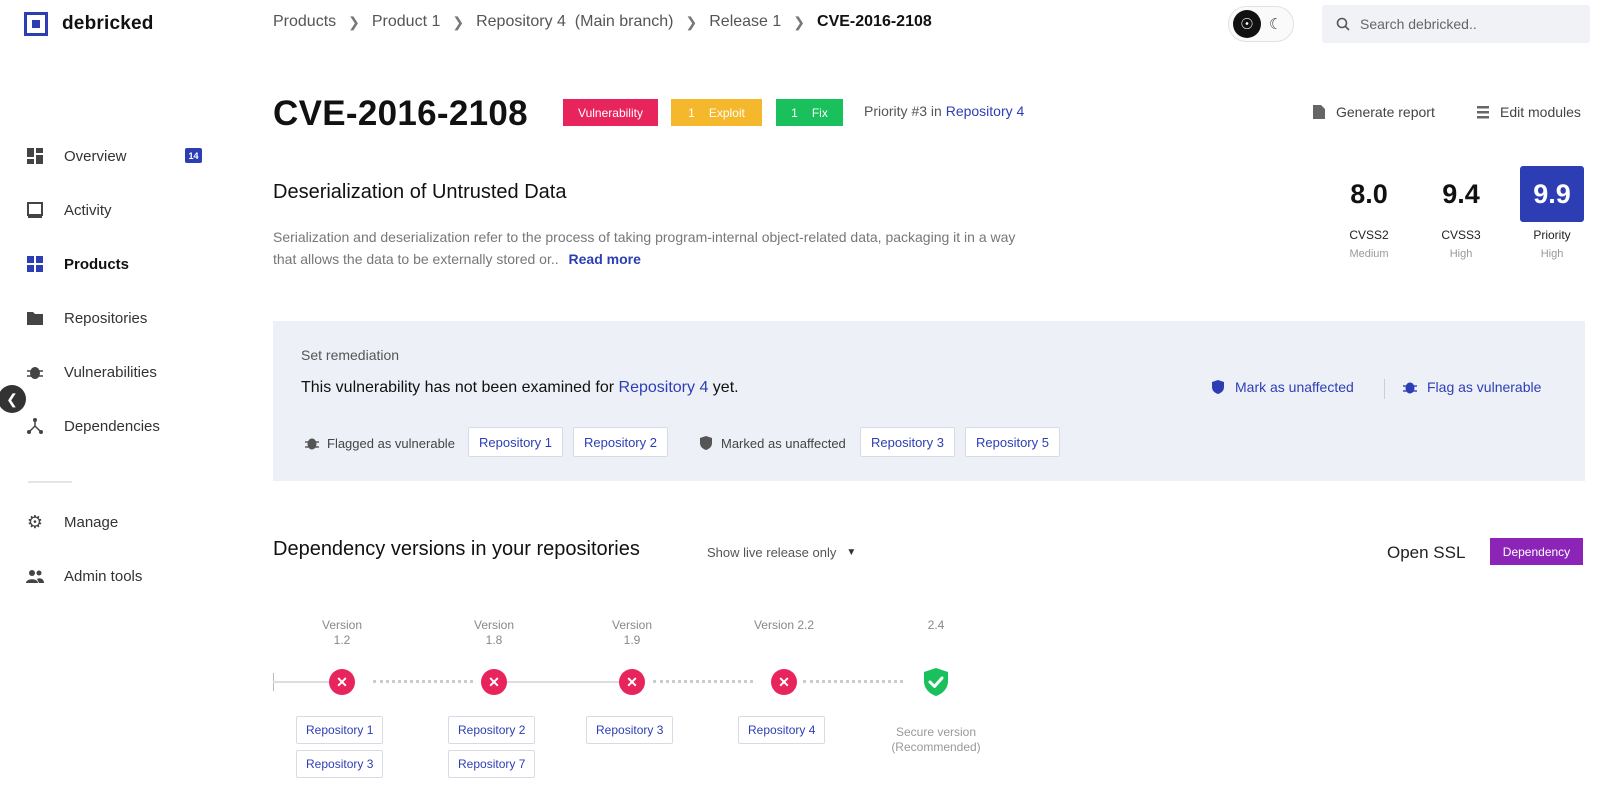 This screenshot has height=791, width=1600. What do you see at coordinates (35, 156) in the screenshot?
I see `overview-icon` at bounding box center [35, 156].